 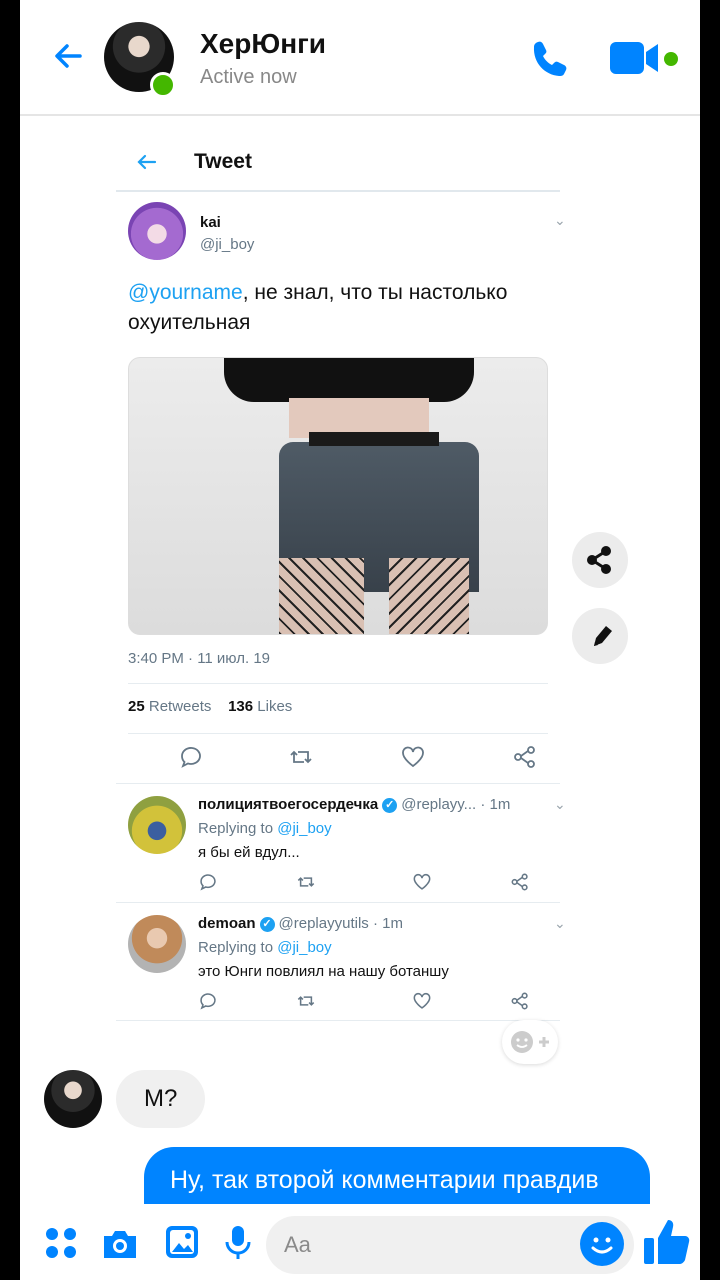 I want to click on back-arrow-icon, so click(x=68, y=56).